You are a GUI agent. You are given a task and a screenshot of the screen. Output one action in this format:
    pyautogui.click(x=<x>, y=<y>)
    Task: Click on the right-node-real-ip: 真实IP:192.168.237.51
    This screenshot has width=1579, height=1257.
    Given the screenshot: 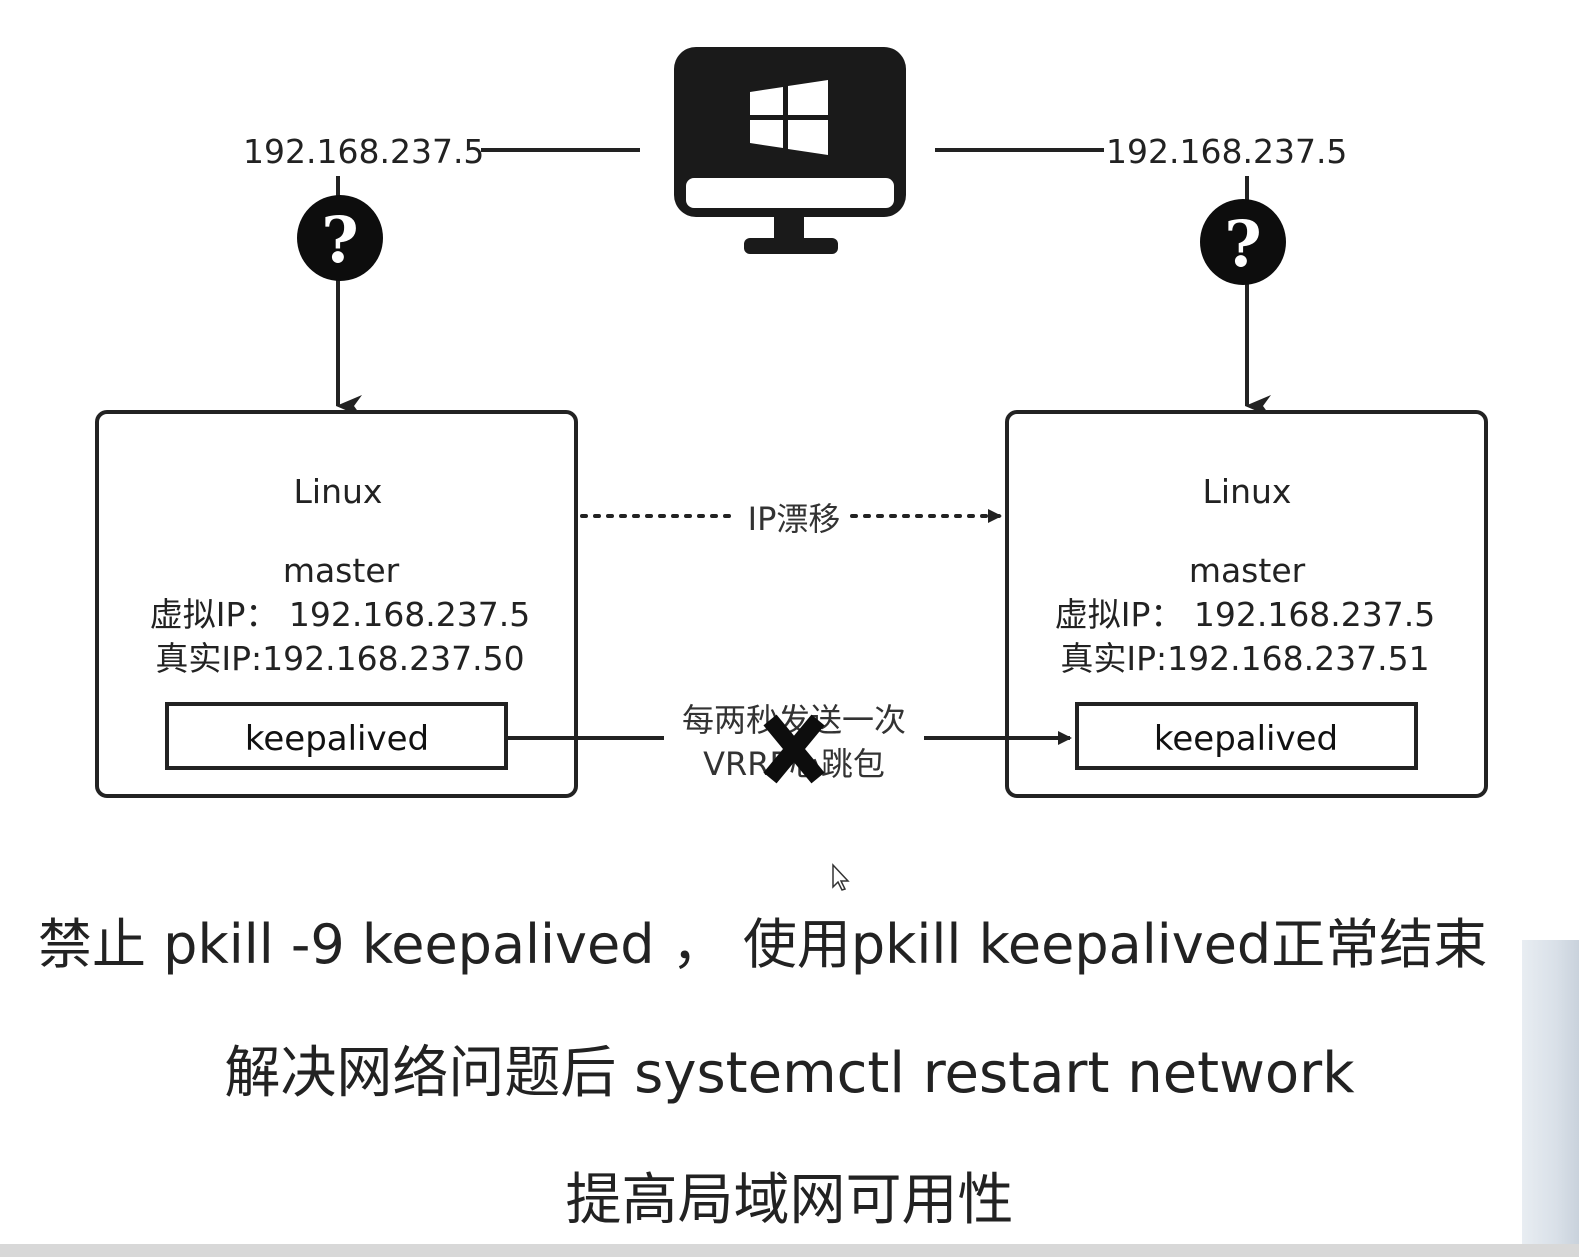 What is the action you would take?
    pyautogui.click(x=1244, y=658)
    